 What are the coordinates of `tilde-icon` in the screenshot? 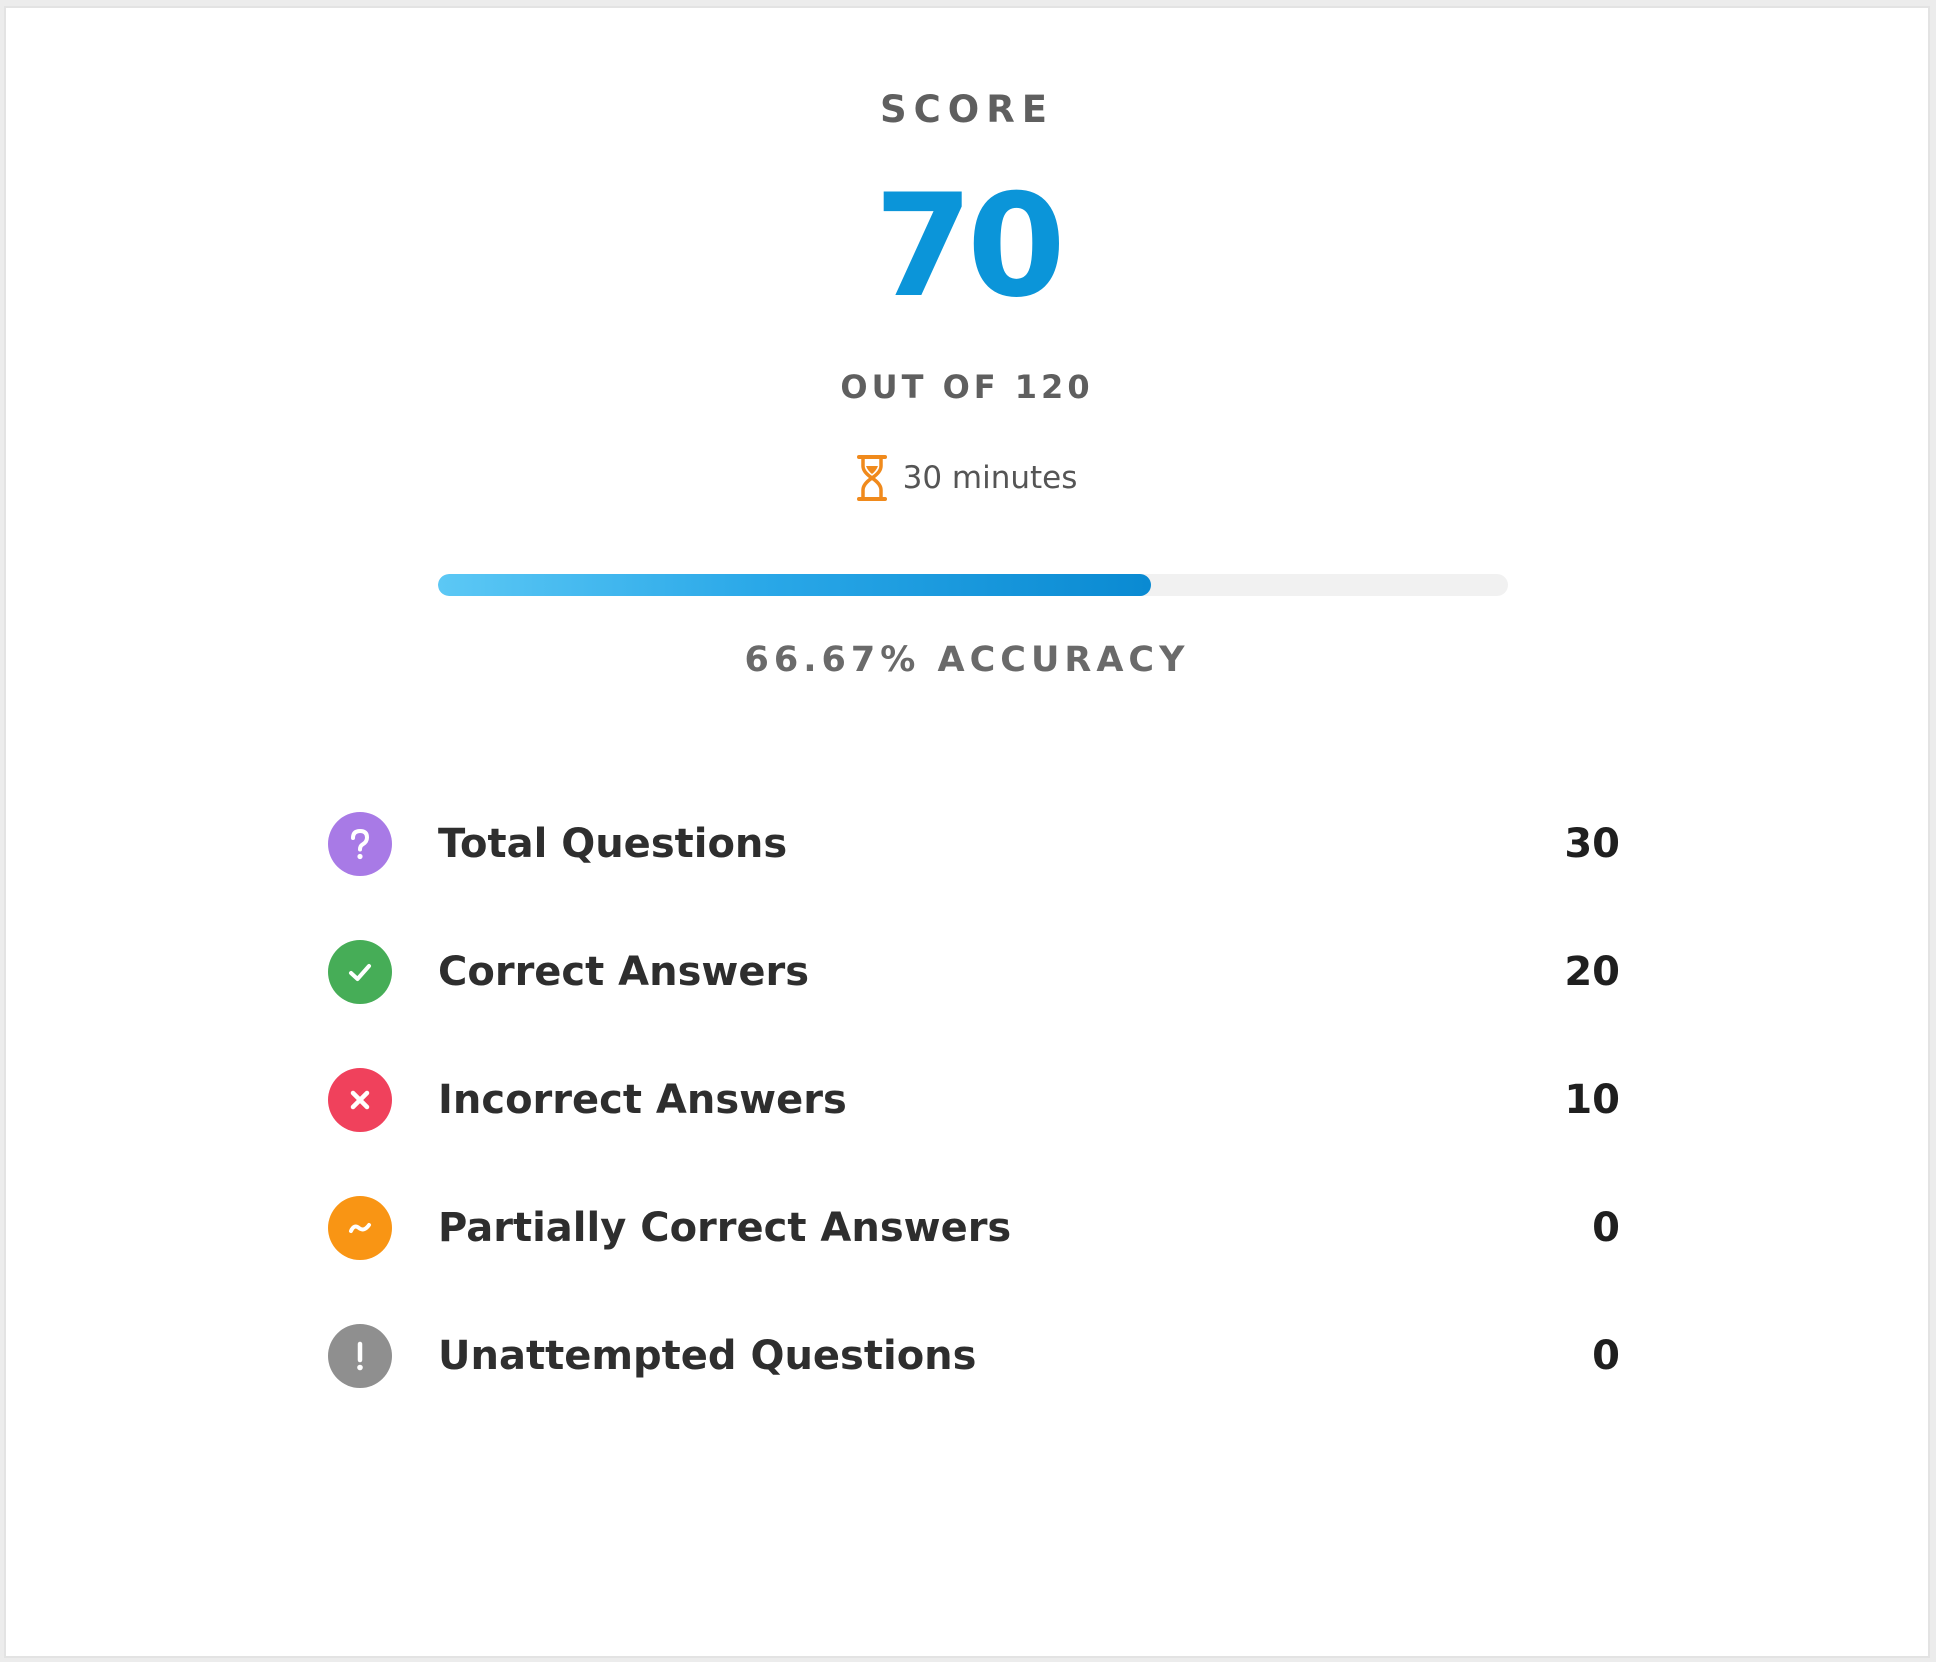 It's located at (360, 1228).